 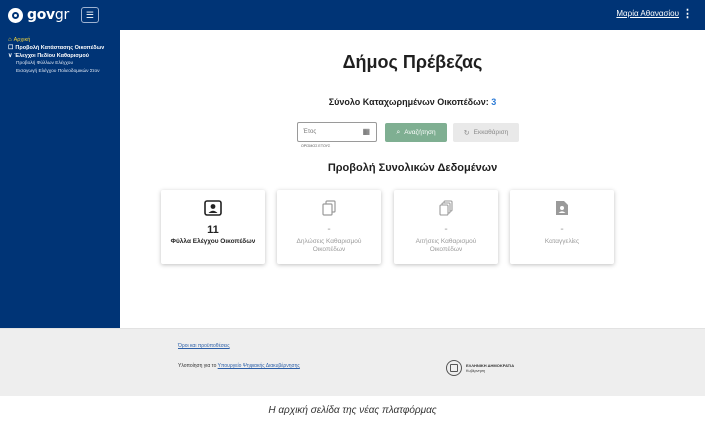 I want to click on menu-toggle-button: ☰, so click(x=89, y=15).